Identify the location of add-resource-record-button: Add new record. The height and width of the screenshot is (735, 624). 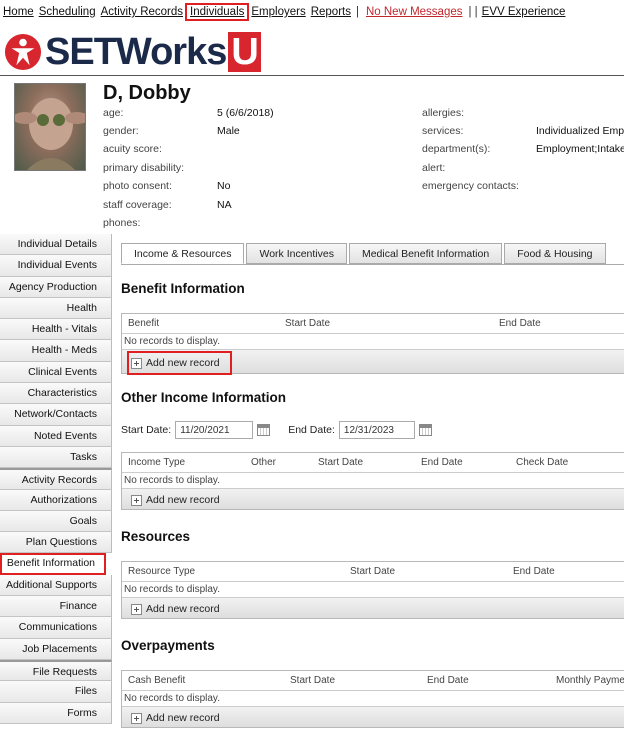
(175, 609).